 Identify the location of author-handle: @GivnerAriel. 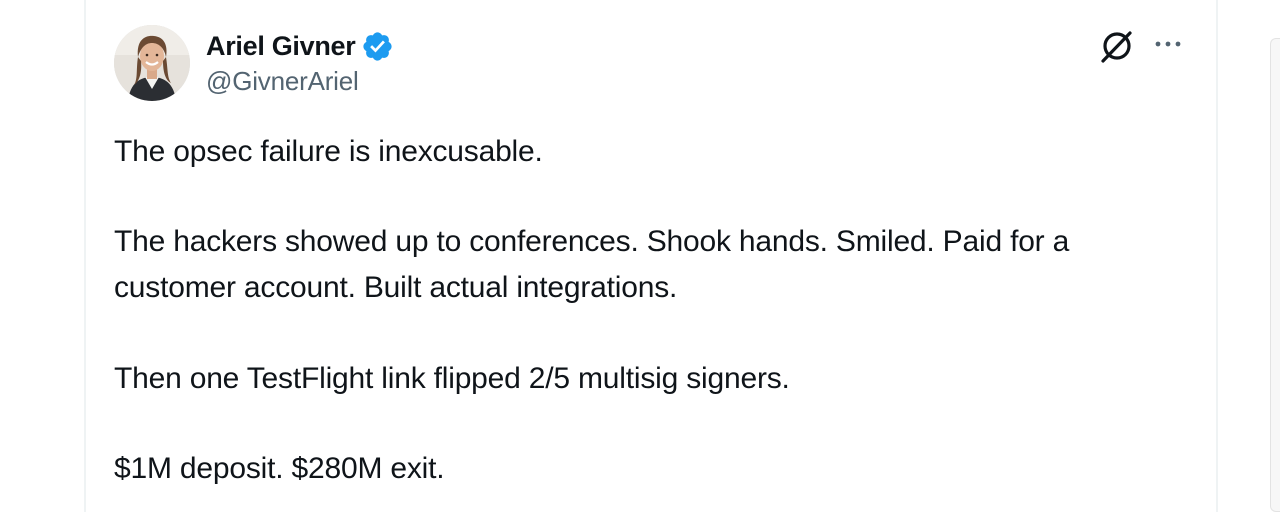
(282, 81).